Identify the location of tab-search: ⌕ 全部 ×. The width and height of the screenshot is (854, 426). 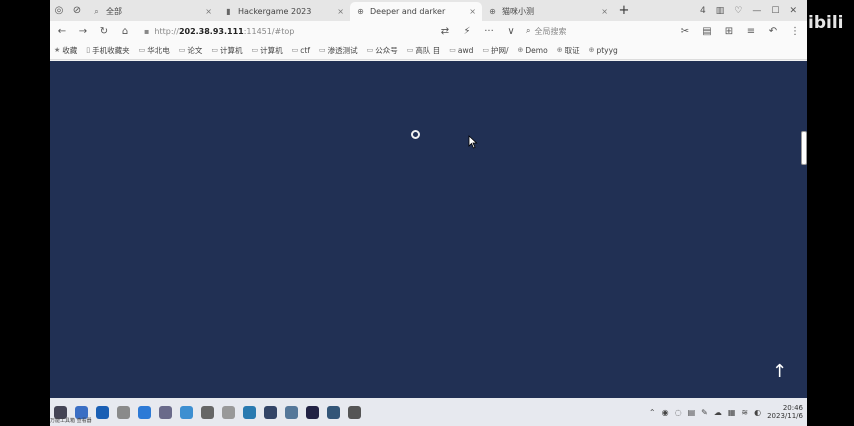
(152, 11).